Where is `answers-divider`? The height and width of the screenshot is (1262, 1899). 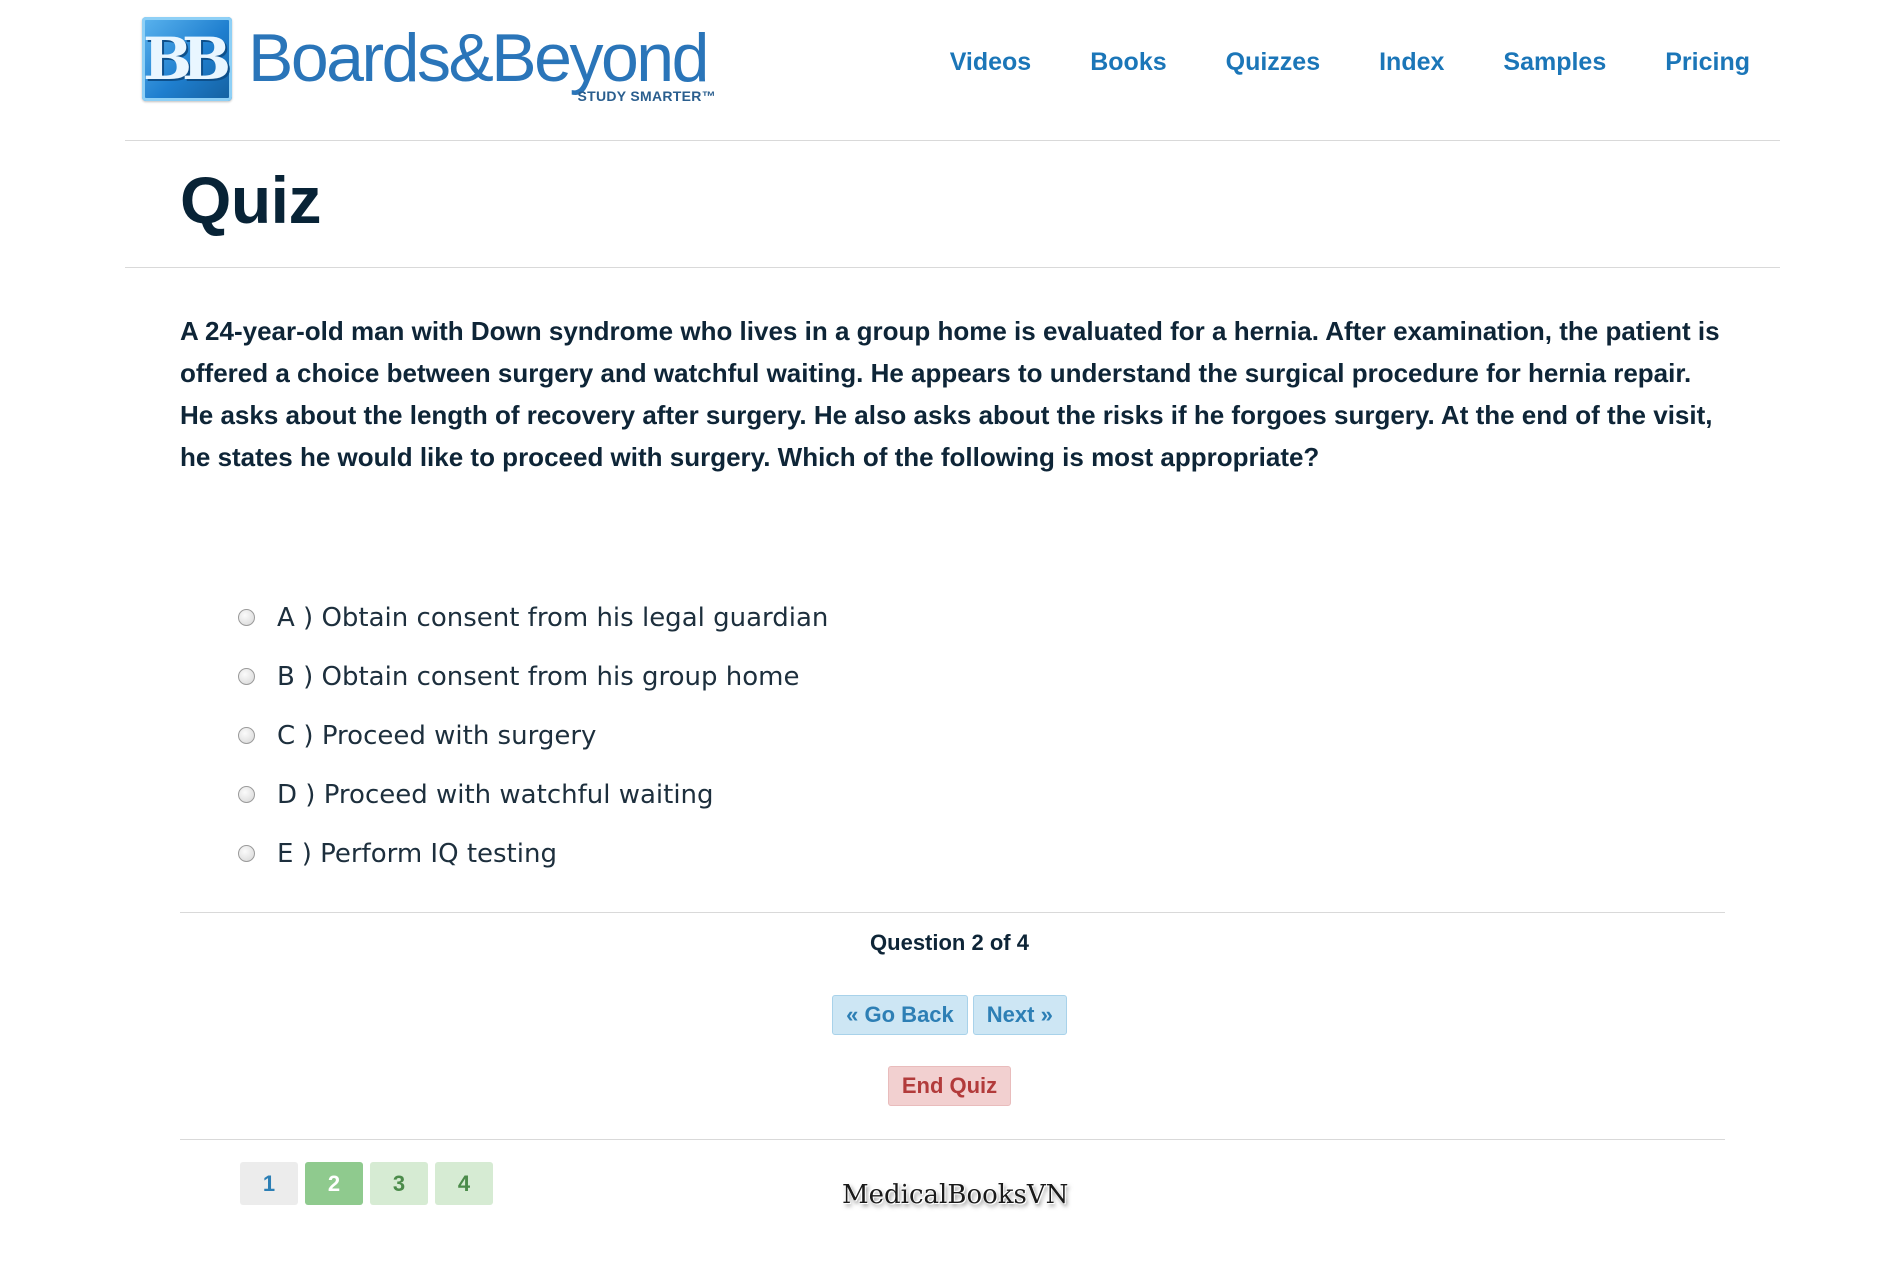
answers-divider is located at coordinates (952, 912).